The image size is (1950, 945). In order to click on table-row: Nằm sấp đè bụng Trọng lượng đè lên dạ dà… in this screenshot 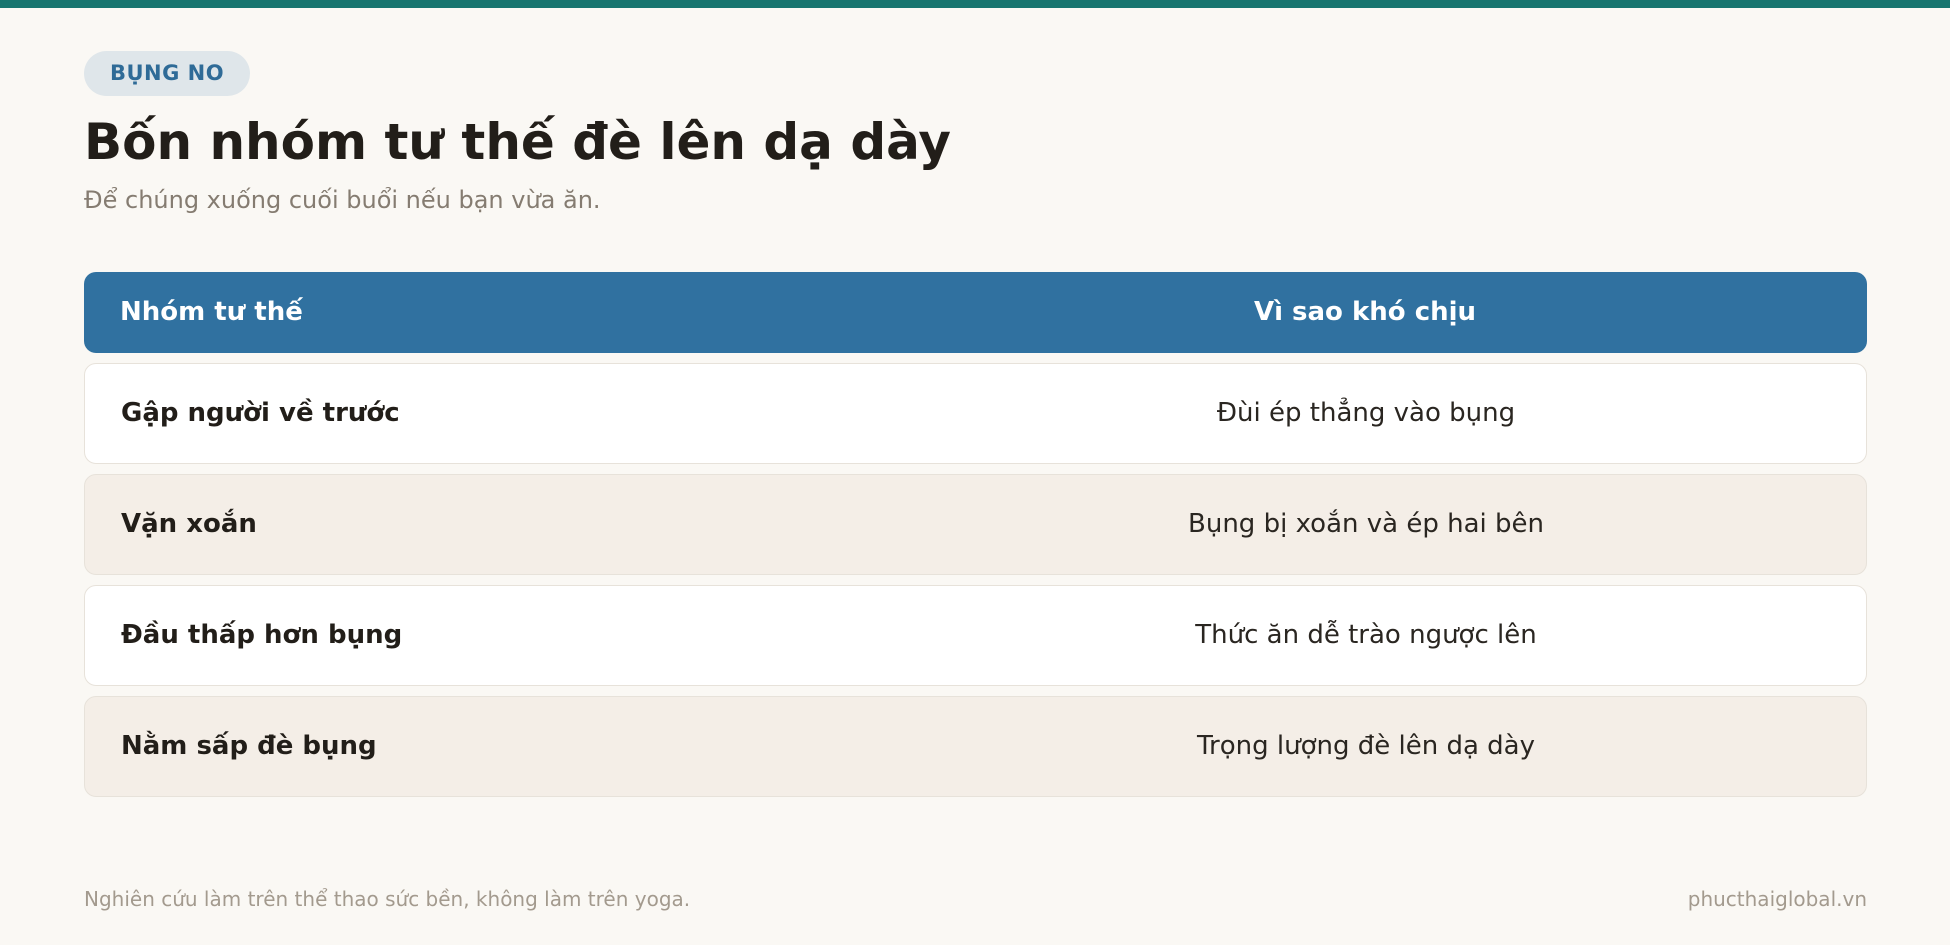, I will do `click(975, 746)`.